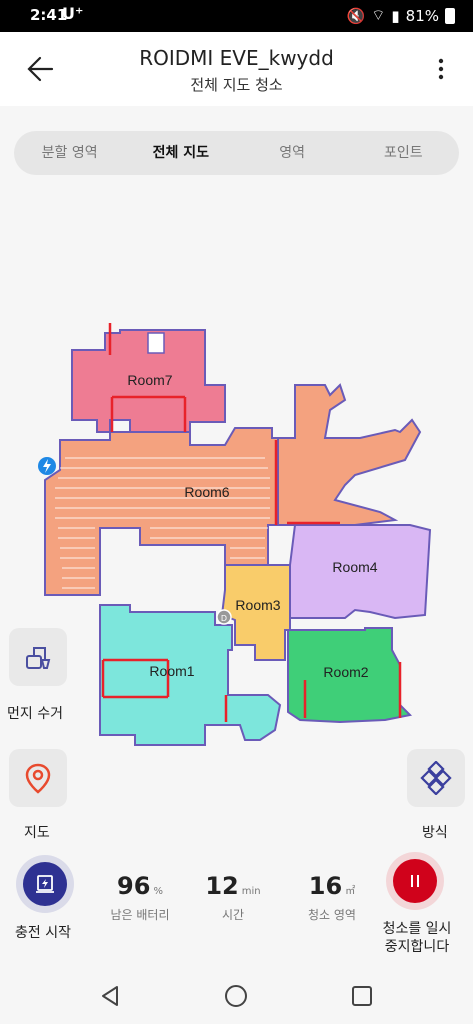 This screenshot has width=473, height=1024. I want to click on battery-label: 남은 배터리, so click(140, 915).